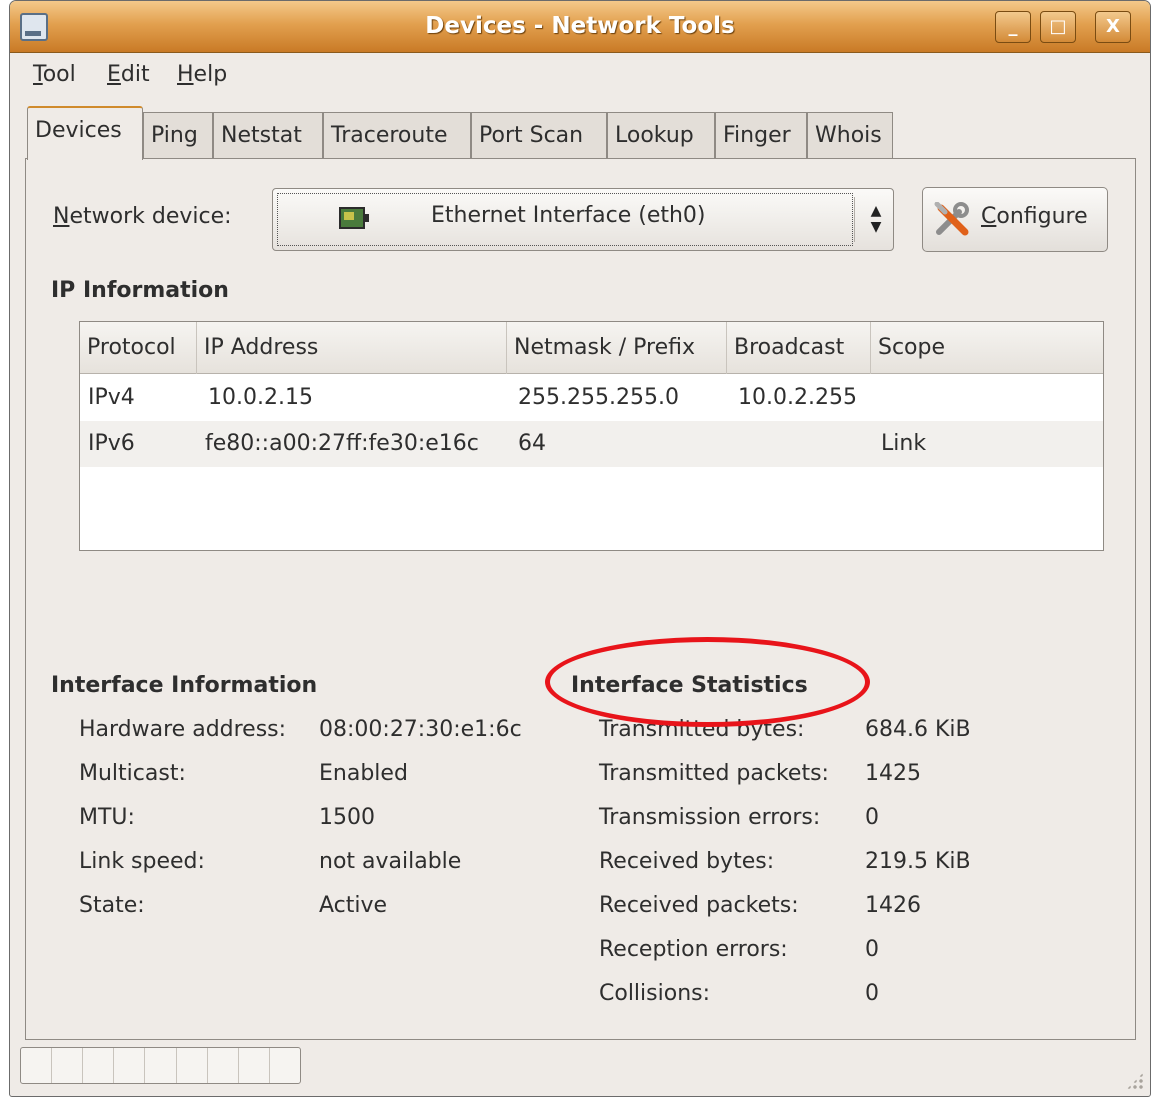  I want to click on cell-ip-address: 10.0.2.15, so click(260, 397).